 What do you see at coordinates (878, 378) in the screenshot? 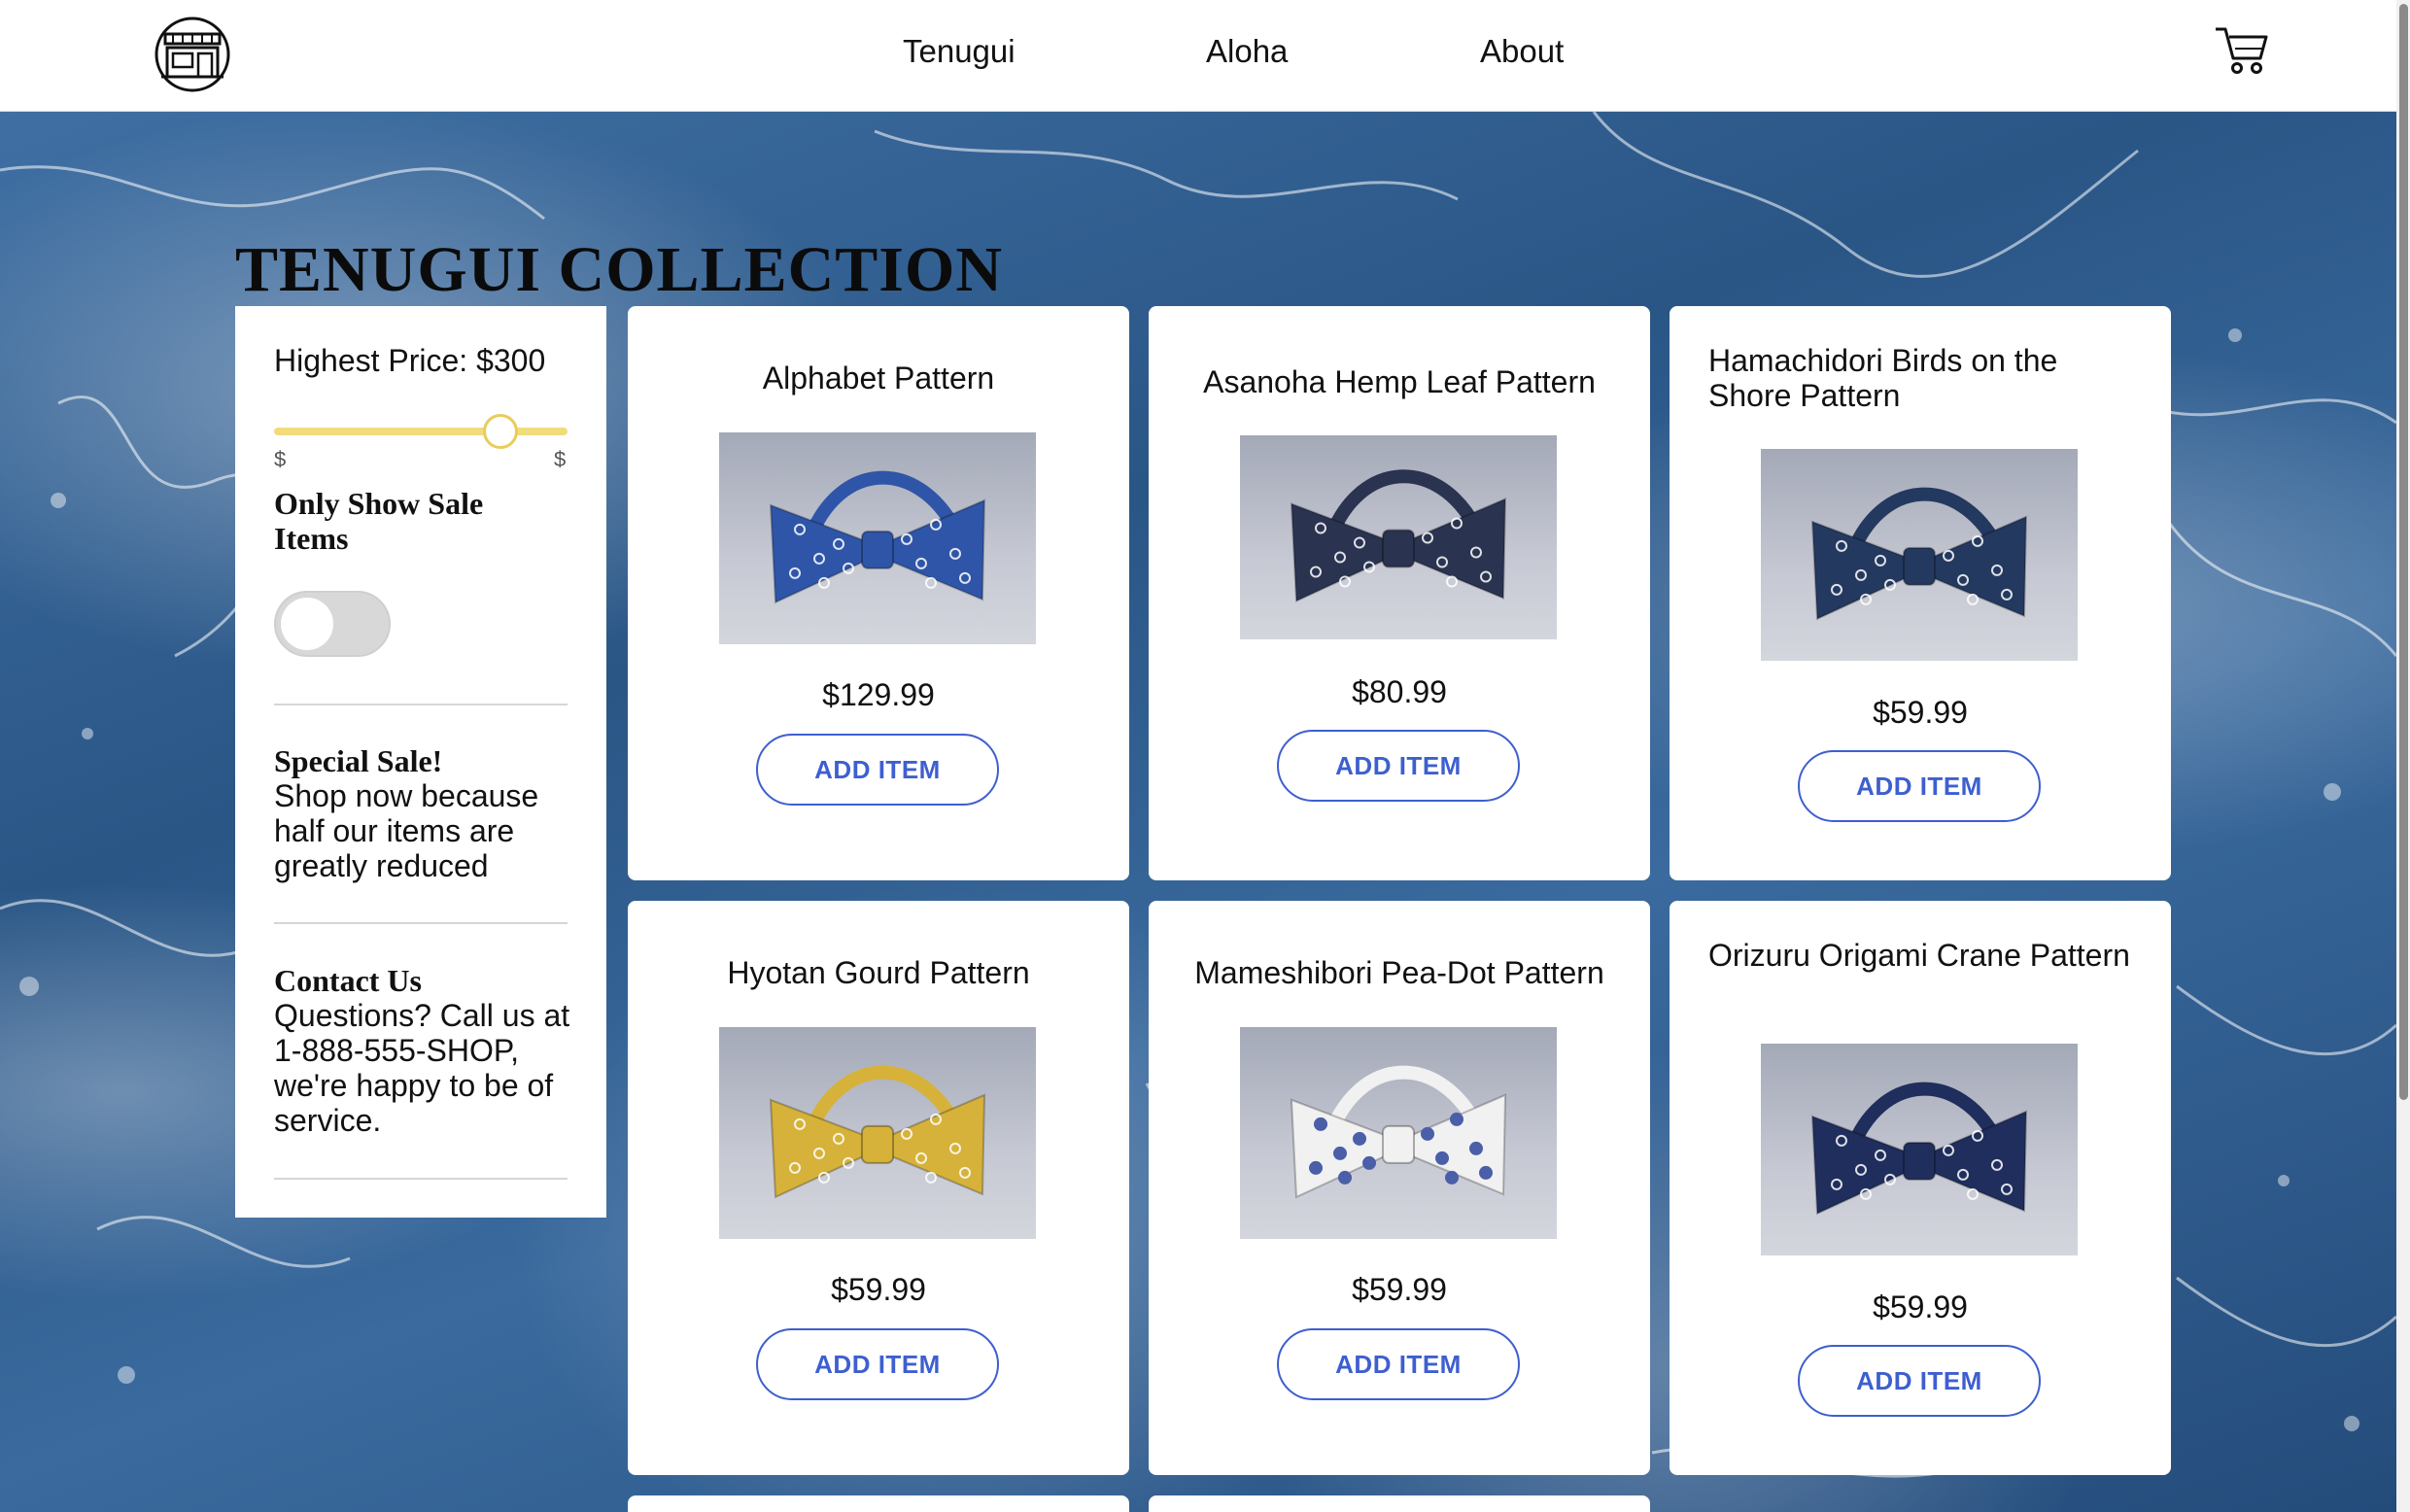
I see `product-name: Alphabet Pattern` at bounding box center [878, 378].